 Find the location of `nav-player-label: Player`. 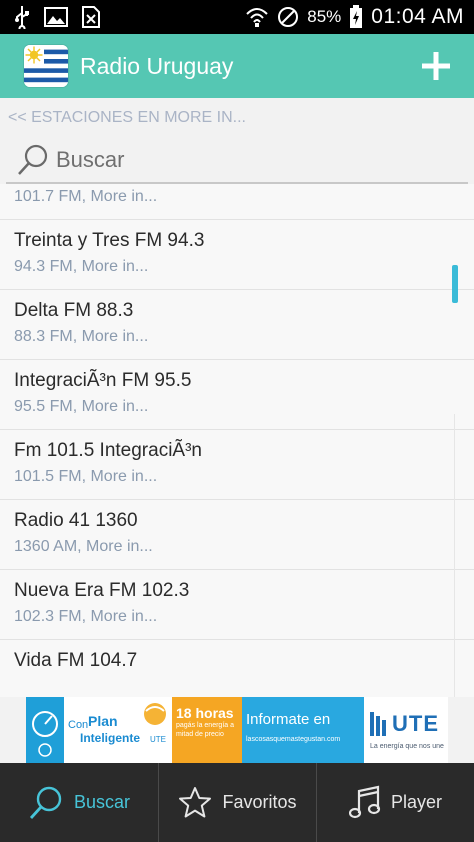

nav-player-label: Player is located at coordinates (416, 802).